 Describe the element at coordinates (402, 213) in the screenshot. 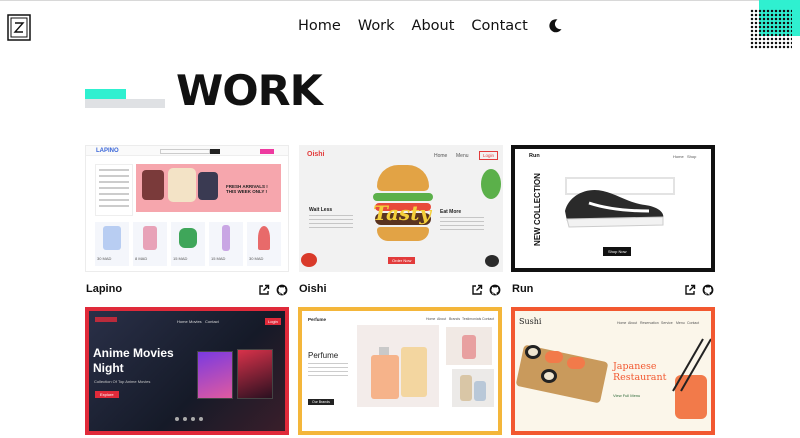

I see `oishi-hero-word: Tasty` at that location.